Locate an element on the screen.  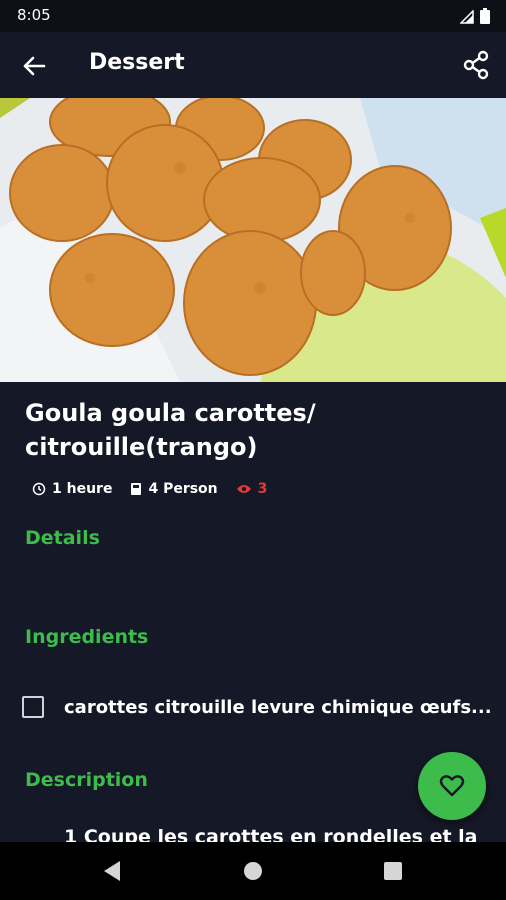
servings: 4 Person is located at coordinates (174, 489).